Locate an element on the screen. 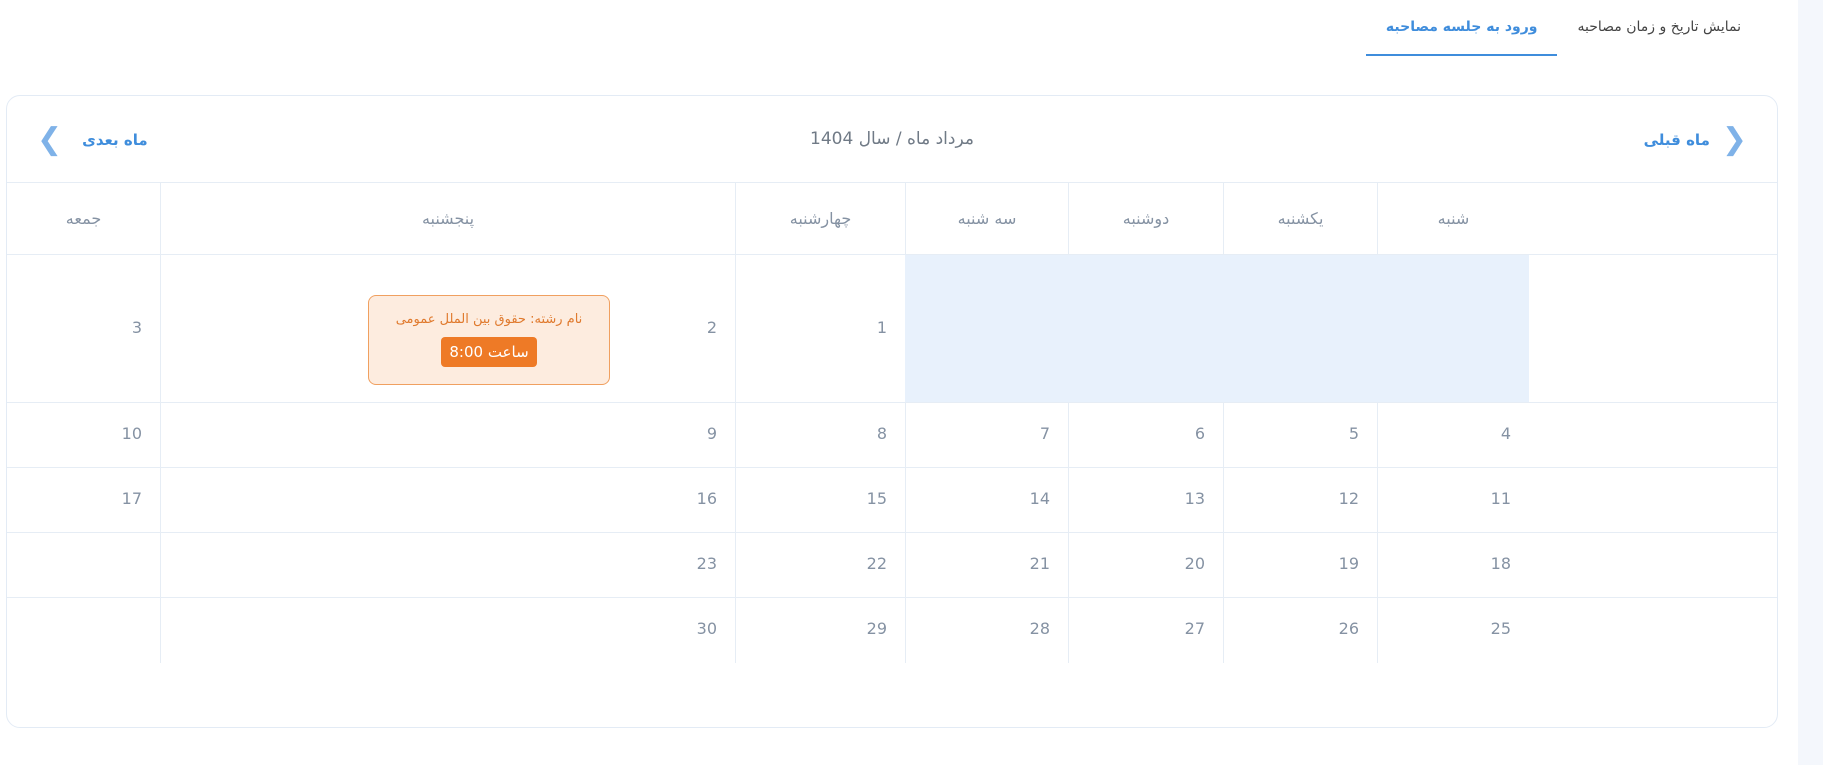  day-cell: 5 is located at coordinates (1300, 435).